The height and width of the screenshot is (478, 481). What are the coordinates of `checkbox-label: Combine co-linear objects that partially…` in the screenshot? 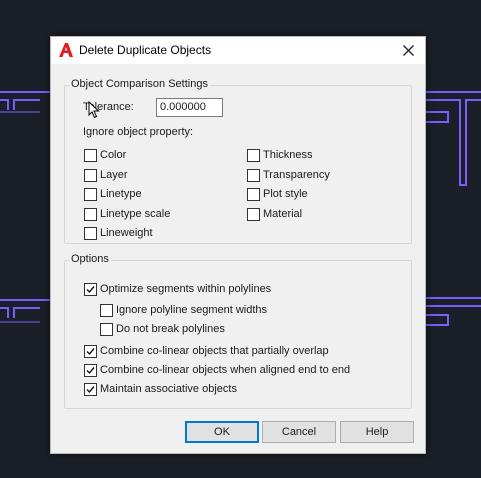 It's located at (214, 351).